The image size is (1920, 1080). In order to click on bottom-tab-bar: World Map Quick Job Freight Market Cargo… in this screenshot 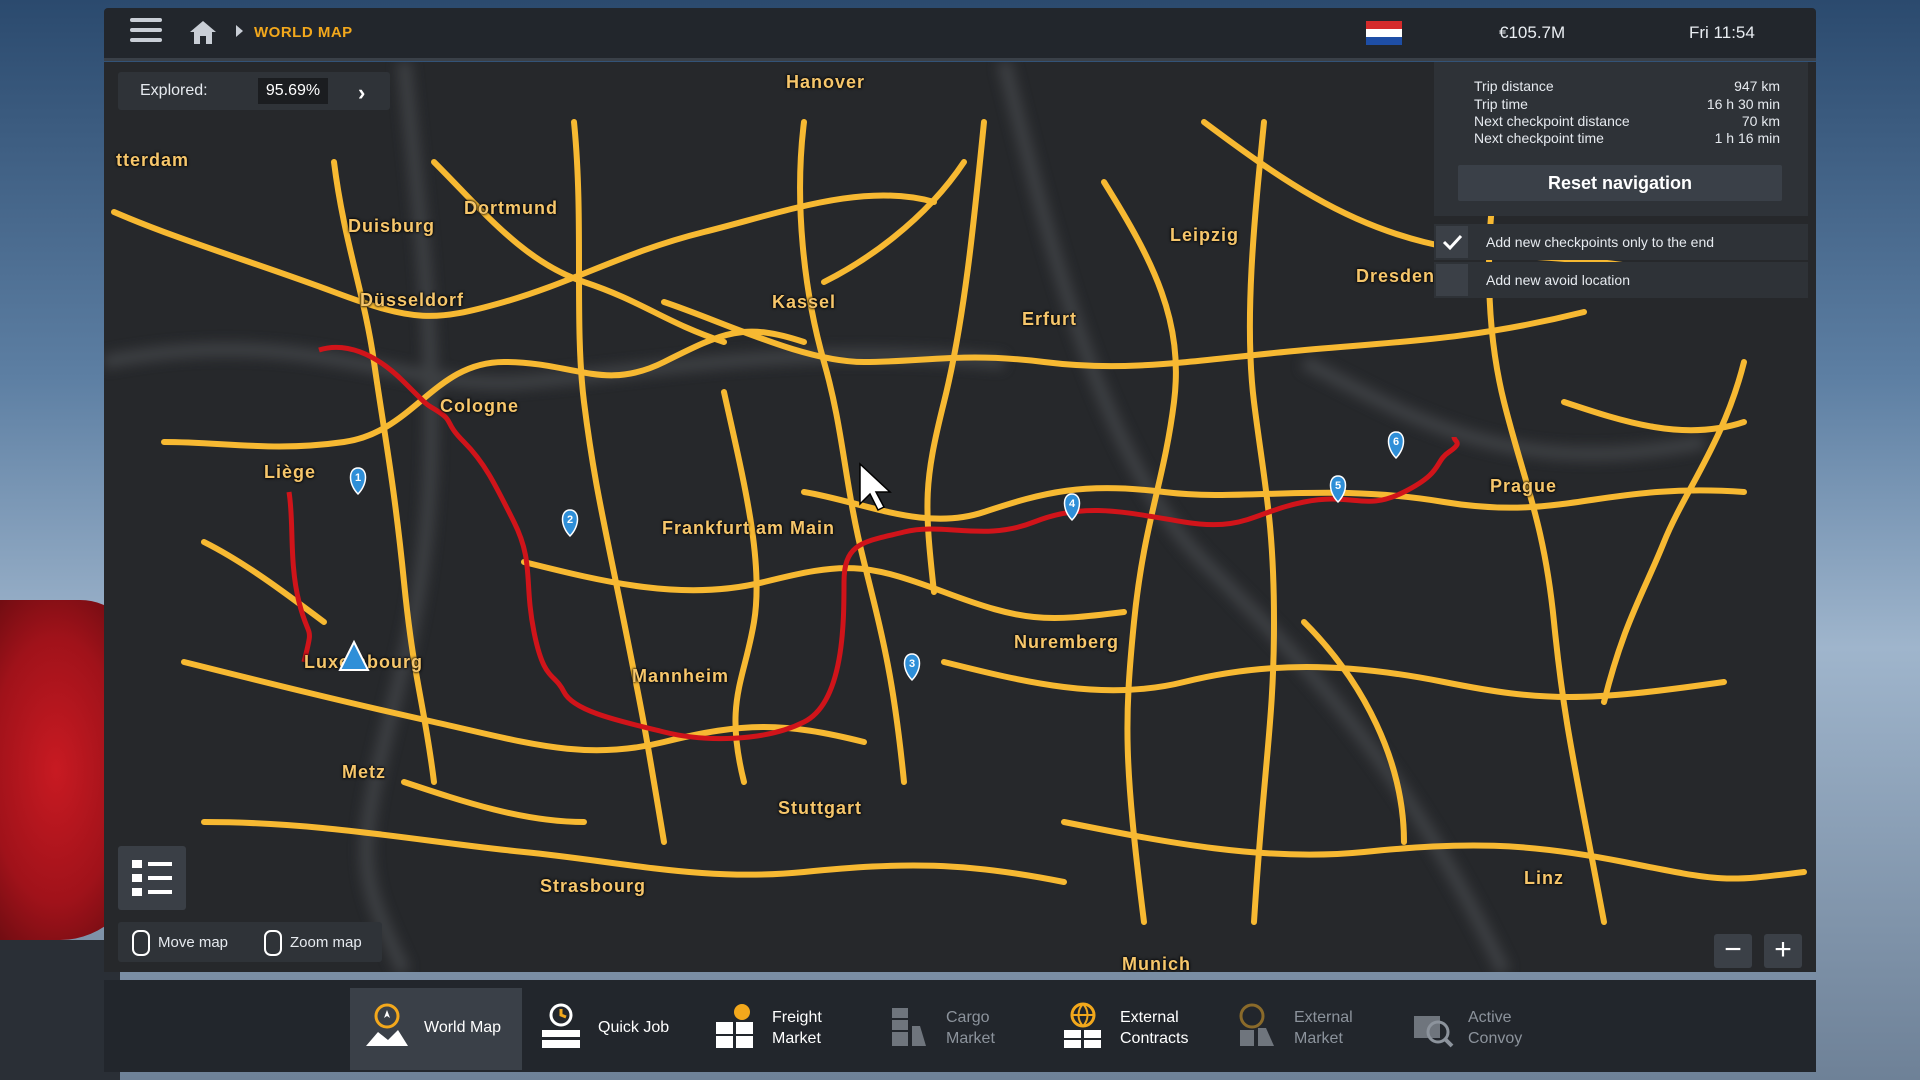, I will do `click(960, 1026)`.